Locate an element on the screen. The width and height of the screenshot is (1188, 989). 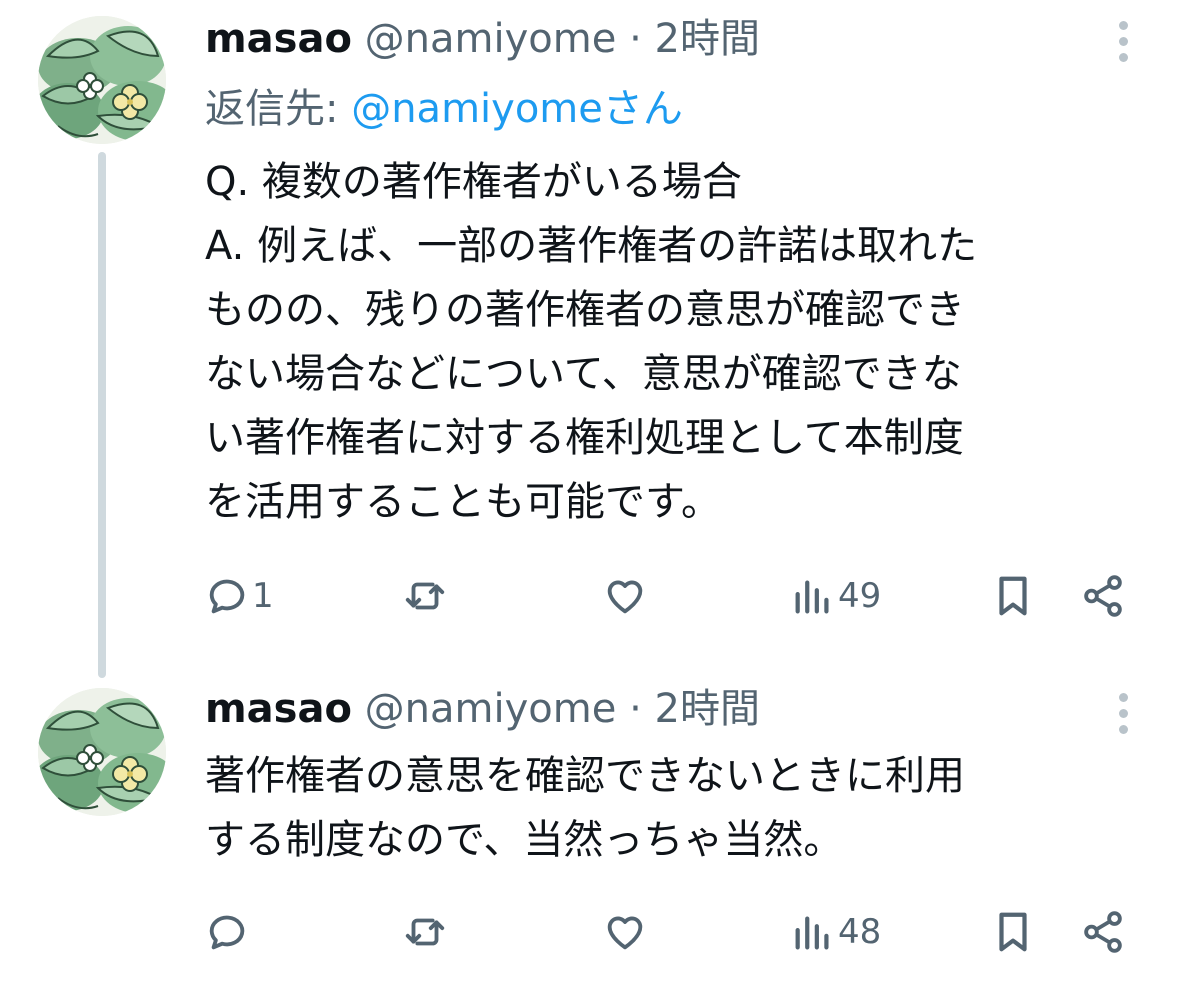
tweet-text-line: Q. 複数の著作権者がいる場合 is located at coordinates (473, 182).